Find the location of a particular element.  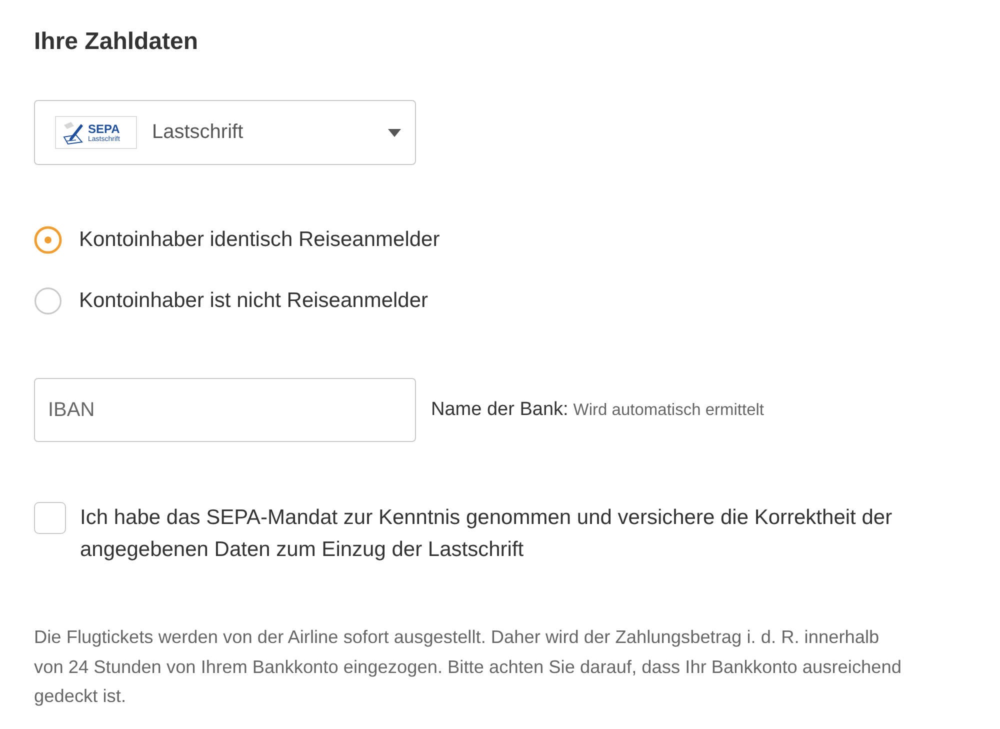

iban-field: IBAN is located at coordinates (225, 410).